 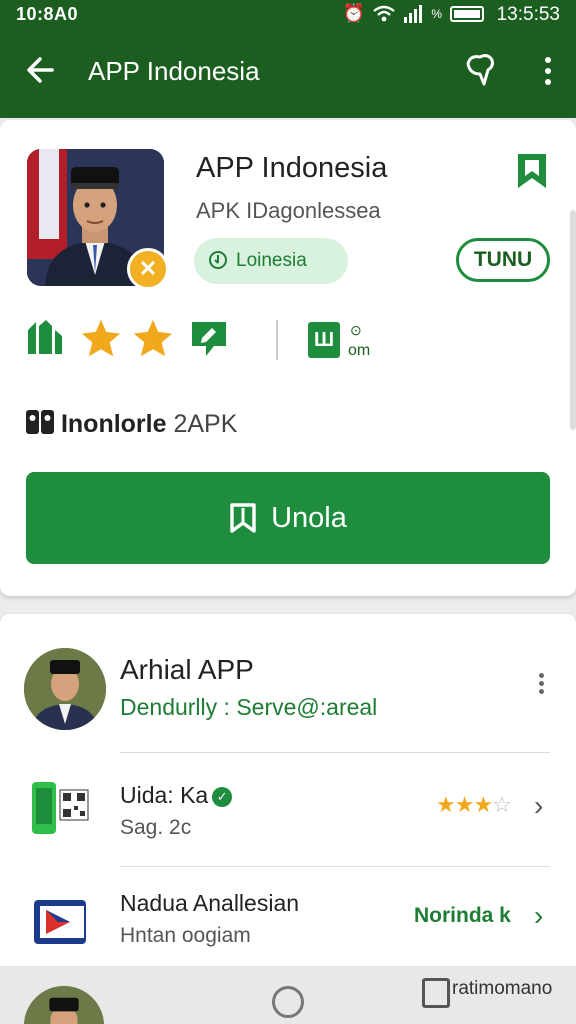 I want to click on status-icons: ⏰ %, so click(x=413, y=13).